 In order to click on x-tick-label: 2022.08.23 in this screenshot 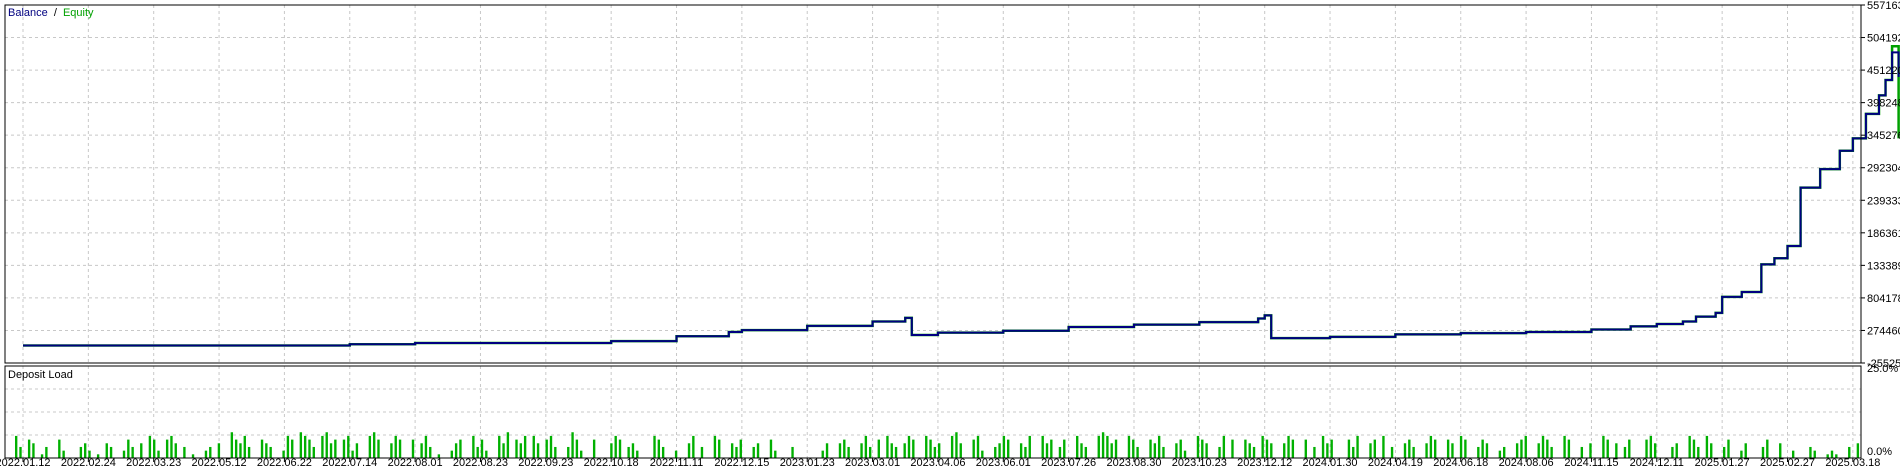, I will do `click(480, 462)`.